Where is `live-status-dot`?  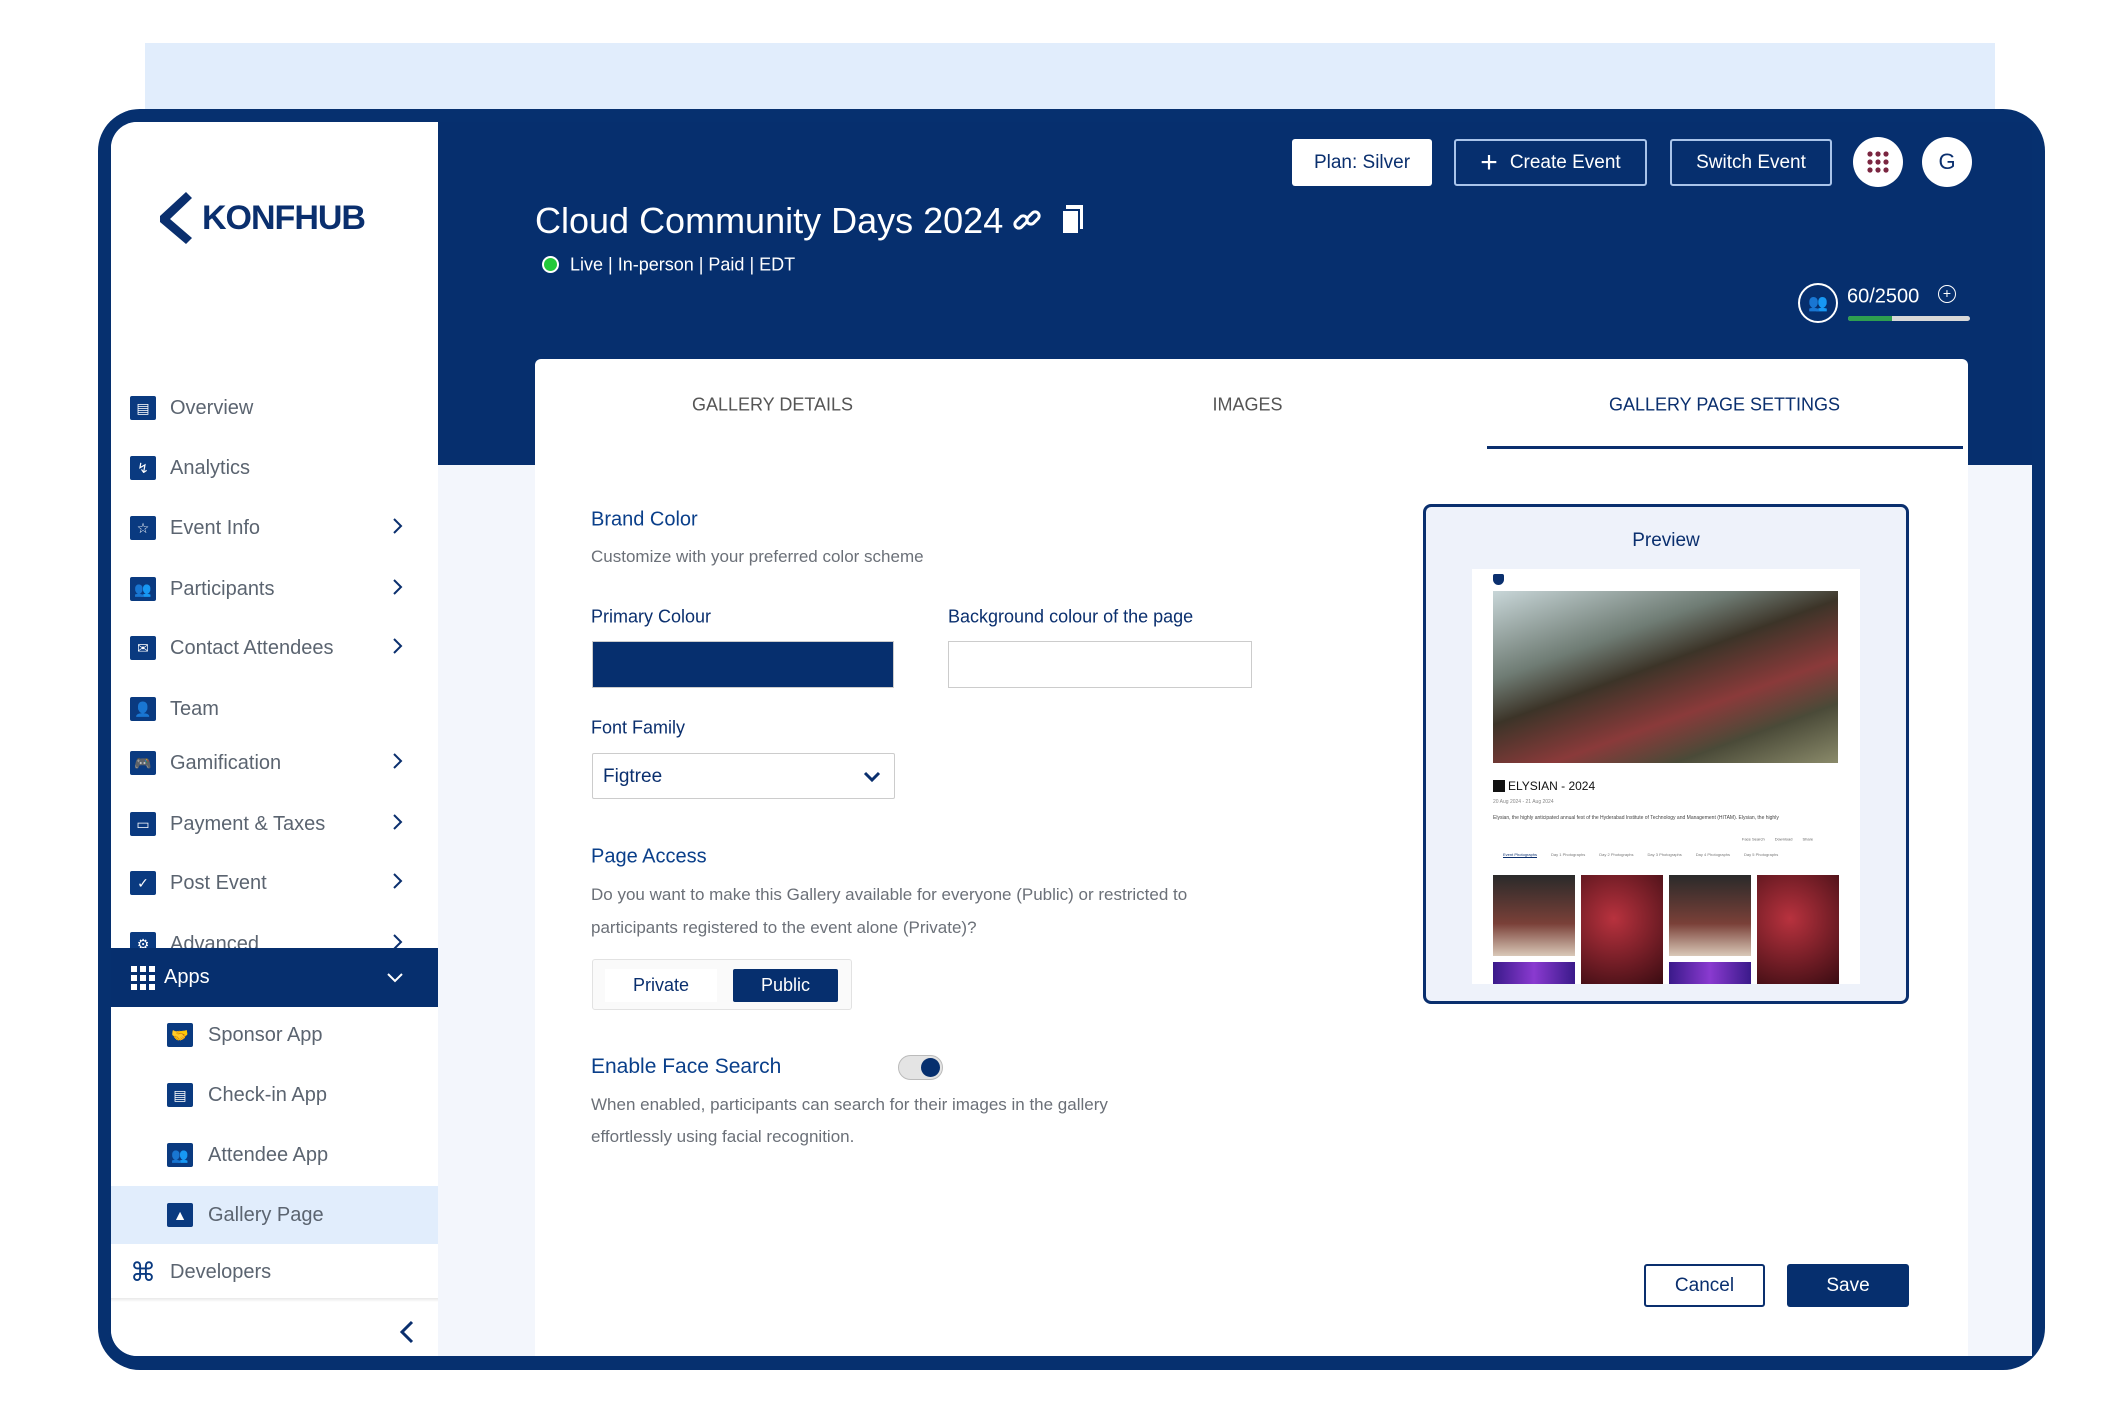
live-status-dot is located at coordinates (550, 264).